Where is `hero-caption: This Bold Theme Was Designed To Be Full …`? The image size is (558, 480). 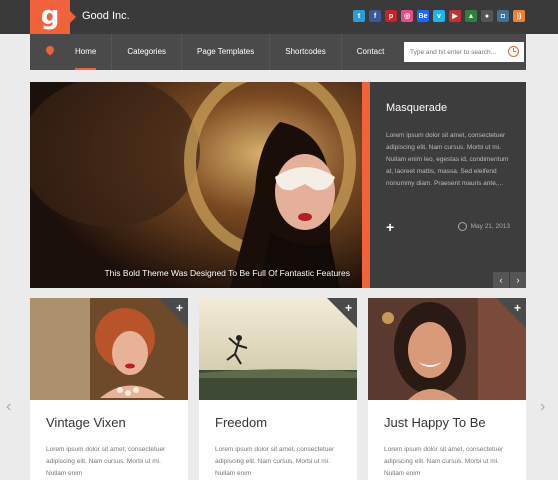 hero-caption: This Bold Theme Was Designed To Be Full … is located at coordinates (227, 273).